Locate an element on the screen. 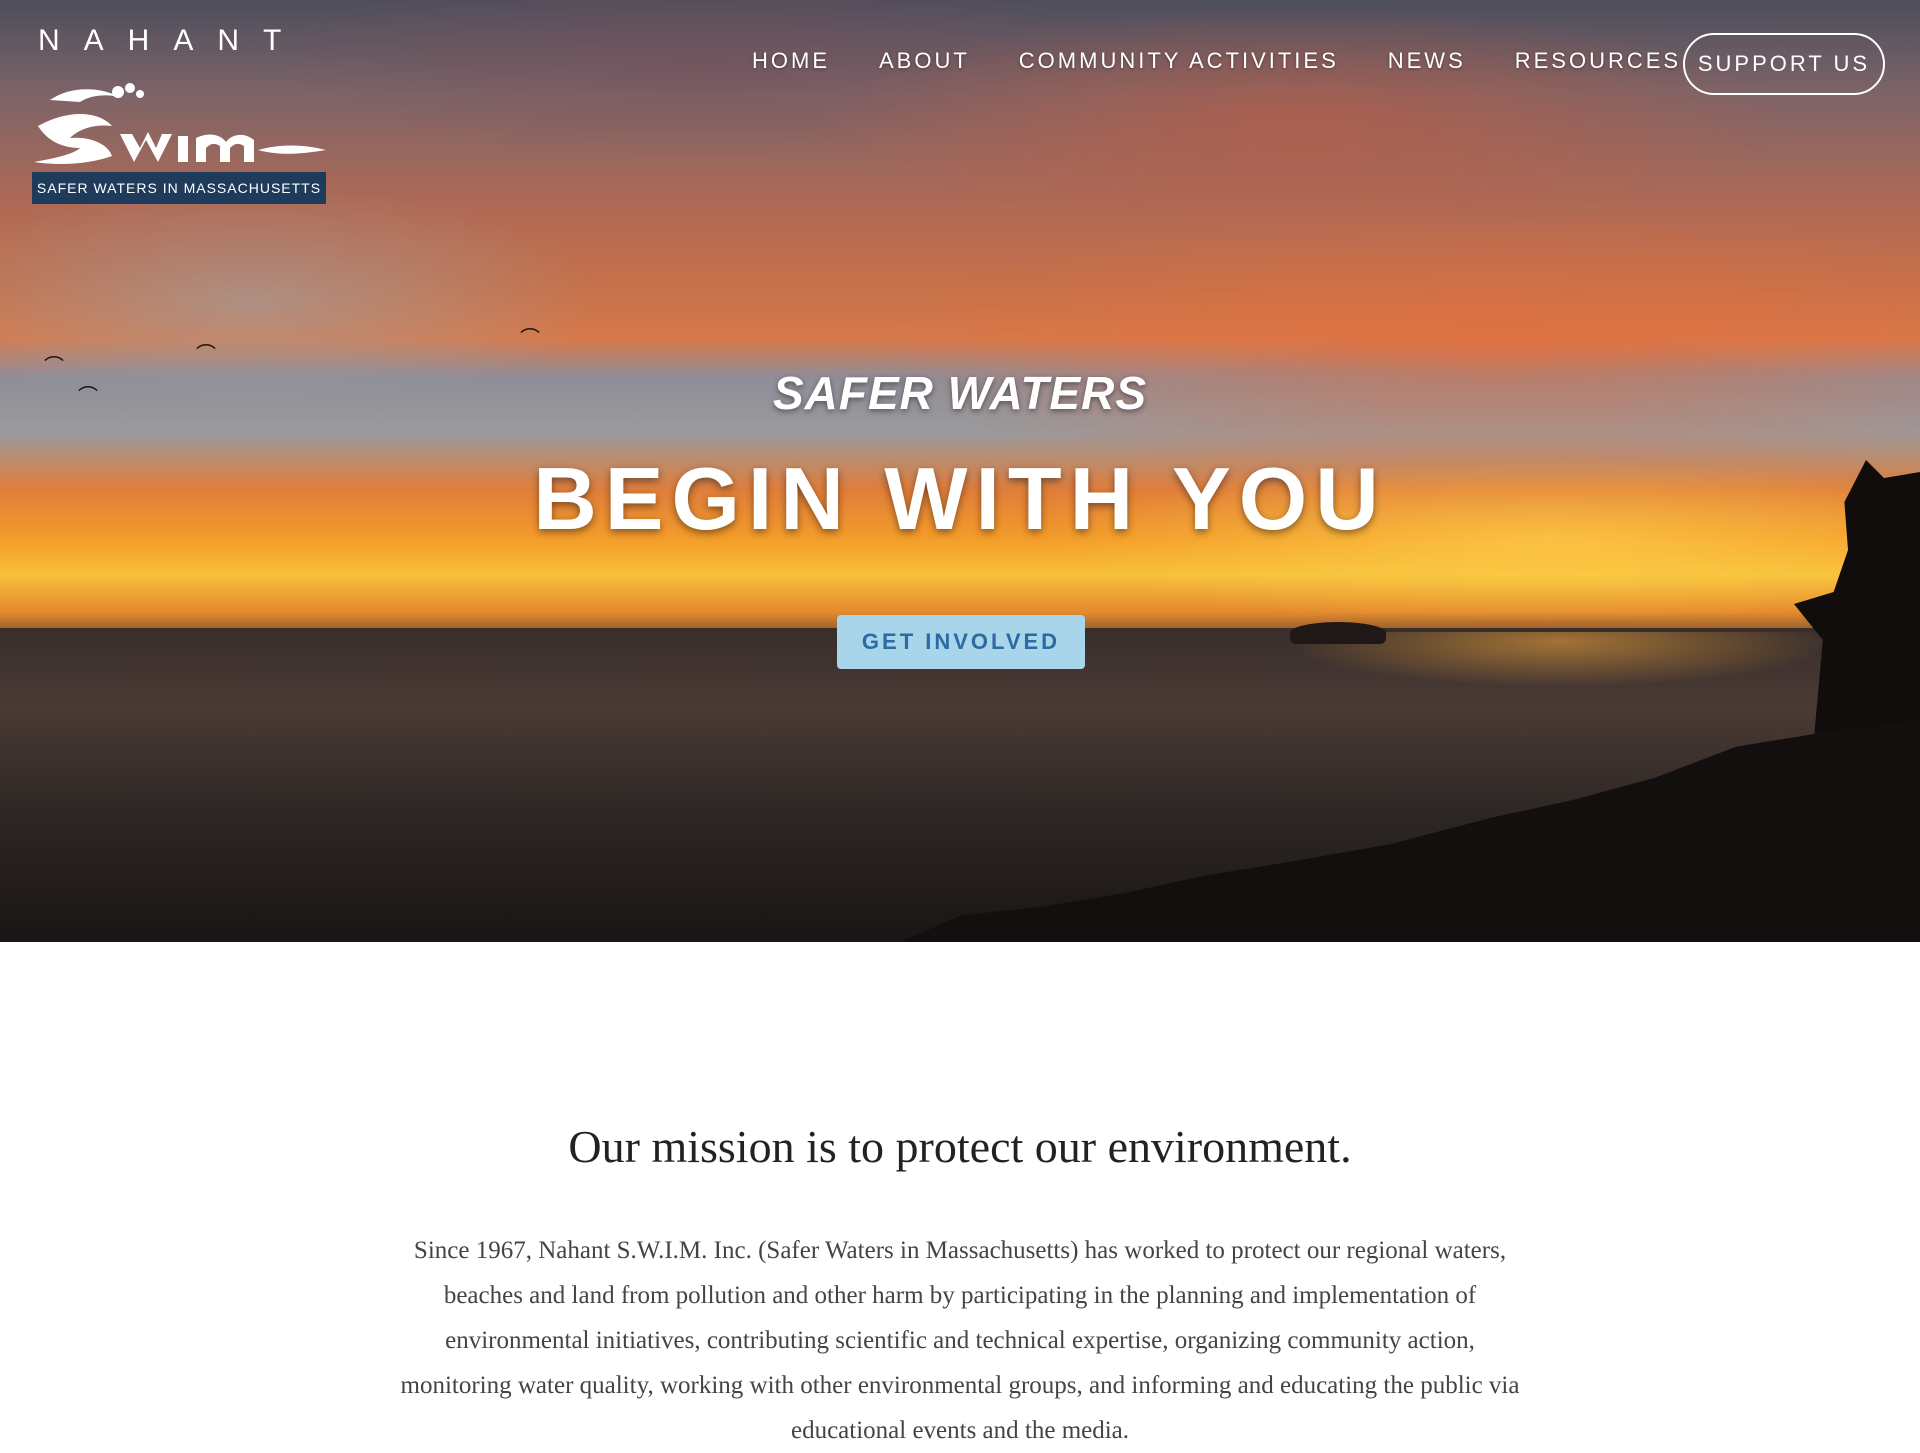  logo-tagline: SAFER WATERS IN MASSACHUSETTS is located at coordinates (179, 188).